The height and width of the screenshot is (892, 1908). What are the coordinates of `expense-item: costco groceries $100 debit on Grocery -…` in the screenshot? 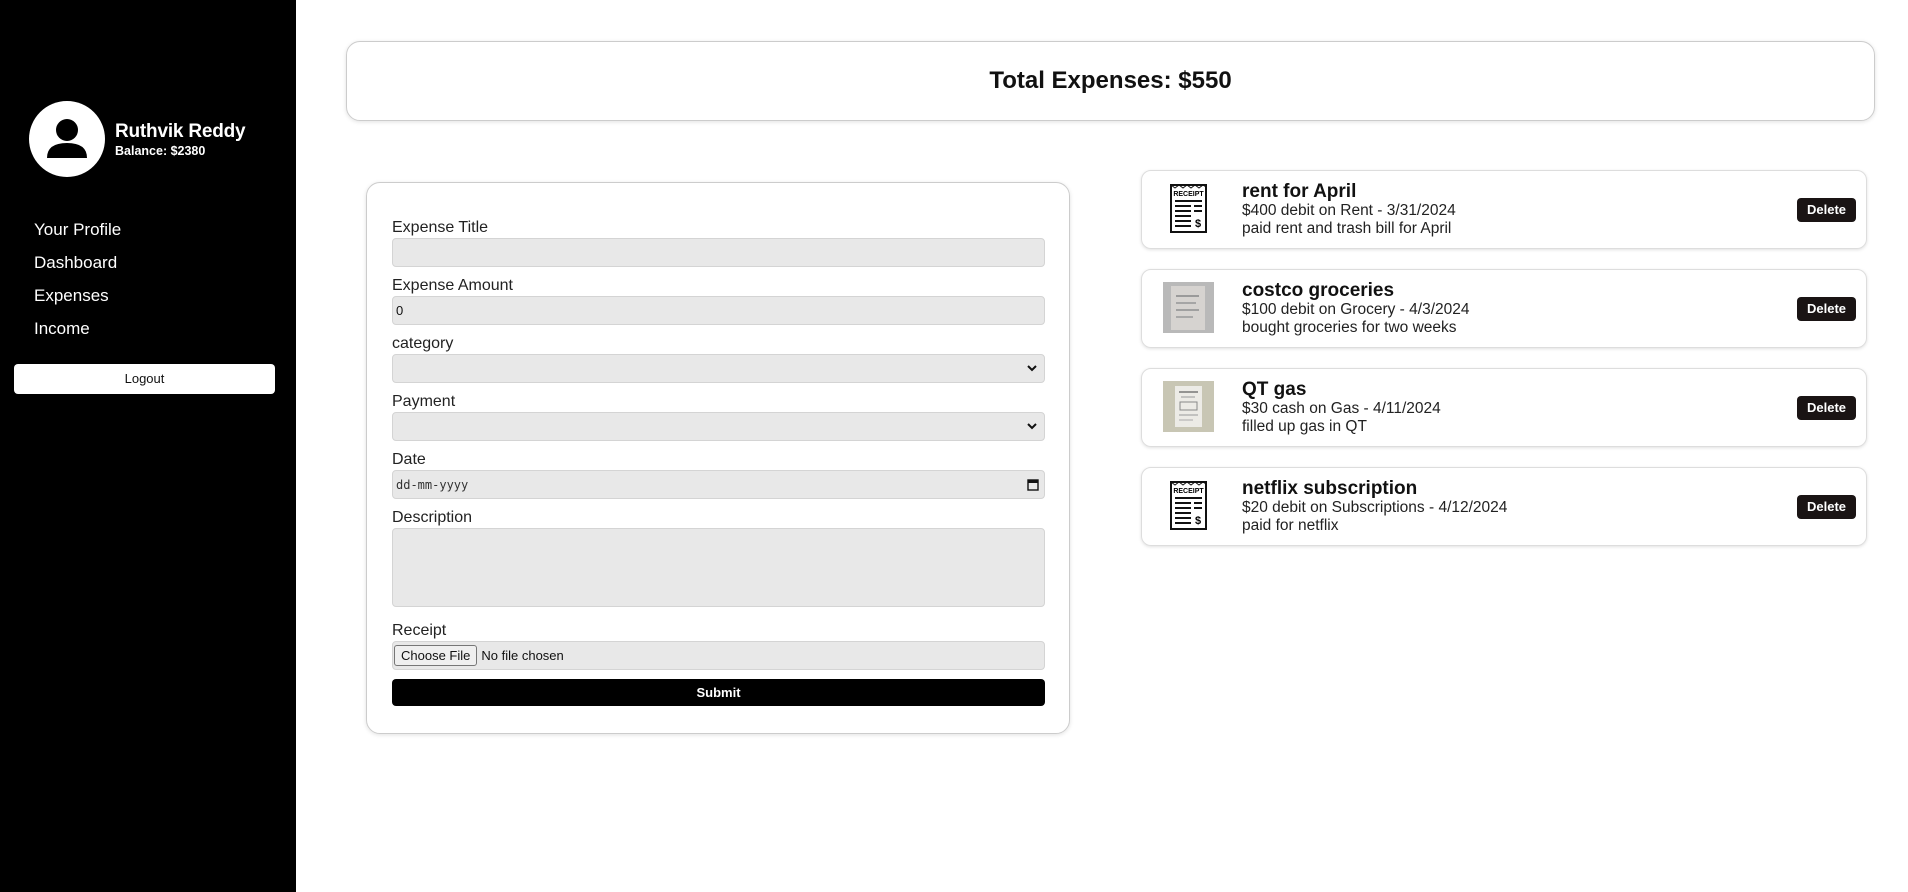 It's located at (1504, 308).